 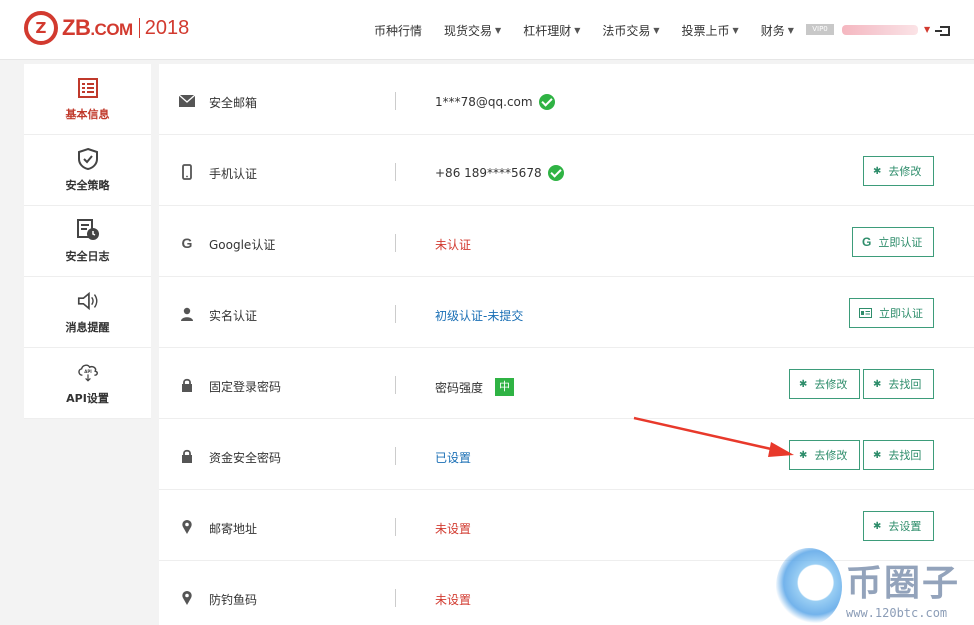 What do you see at coordinates (897, 613) in the screenshot?
I see `watermark-url: www.120btc.com` at bounding box center [897, 613].